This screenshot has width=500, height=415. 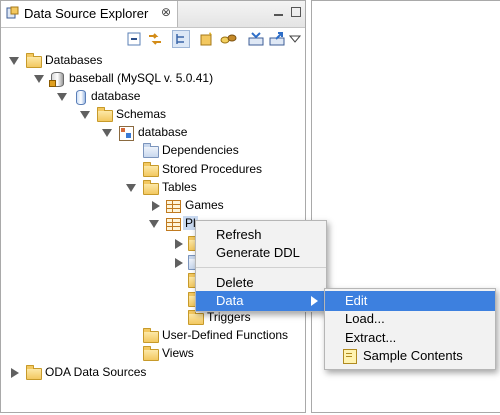 What do you see at coordinates (350, 356) in the screenshot?
I see `sample-contents-icon` at bounding box center [350, 356].